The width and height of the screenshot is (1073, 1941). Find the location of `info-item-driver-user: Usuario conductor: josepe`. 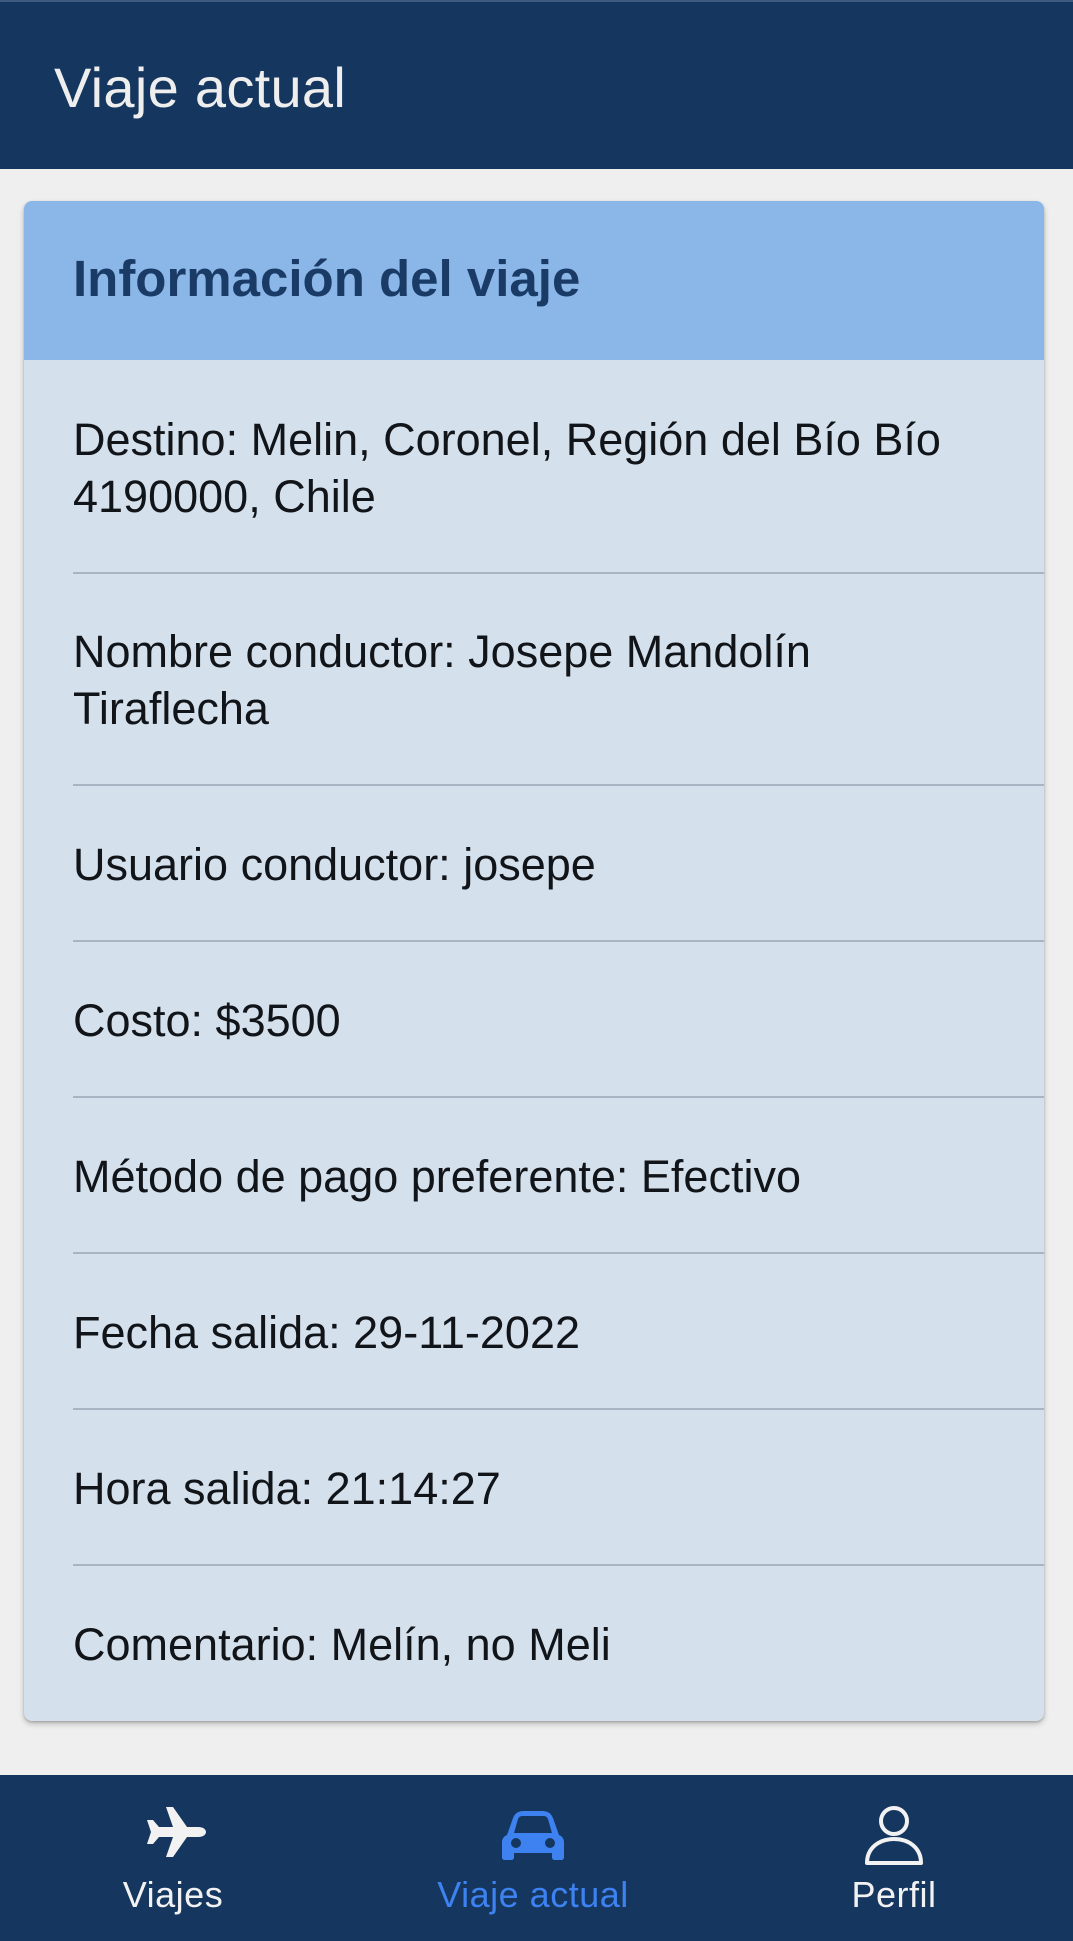

info-item-driver-user: Usuario conductor: josepe is located at coordinates (558, 864).